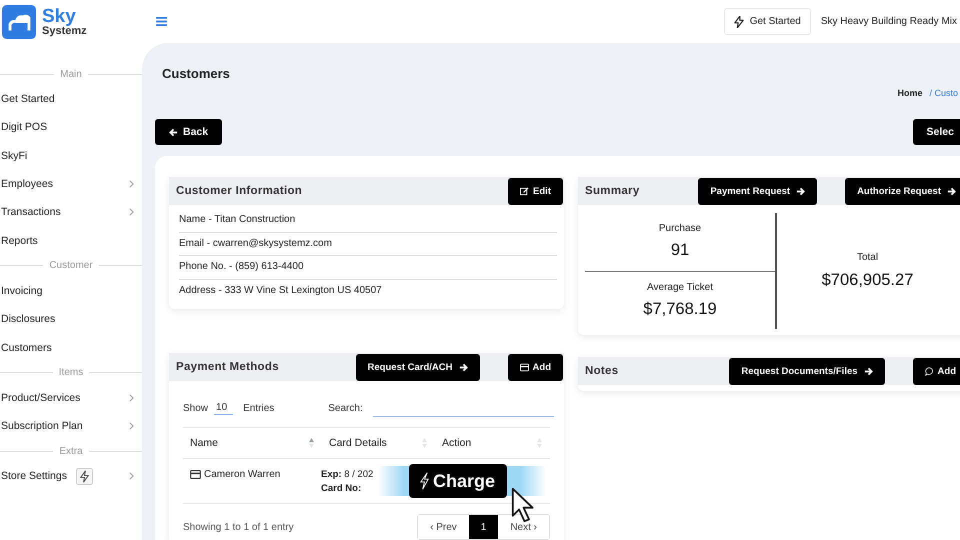  Describe the element at coordinates (195, 408) in the screenshot. I see `show-label: Show` at that location.